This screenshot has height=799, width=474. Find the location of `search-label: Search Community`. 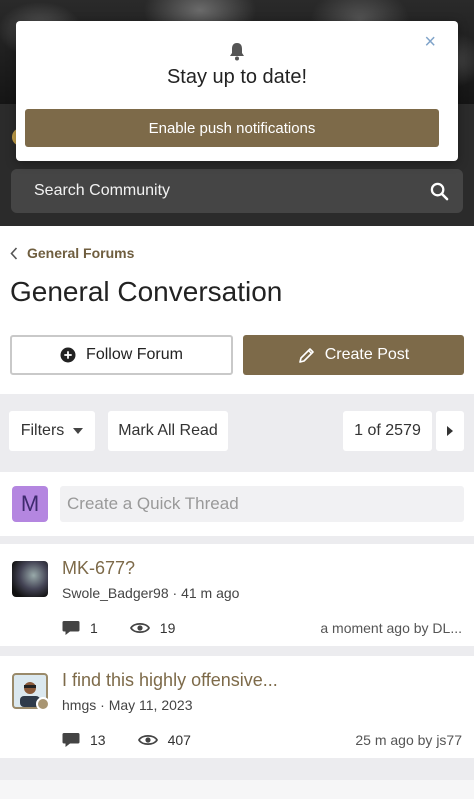

search-label: Search Community is located at coordinates (102, 190).